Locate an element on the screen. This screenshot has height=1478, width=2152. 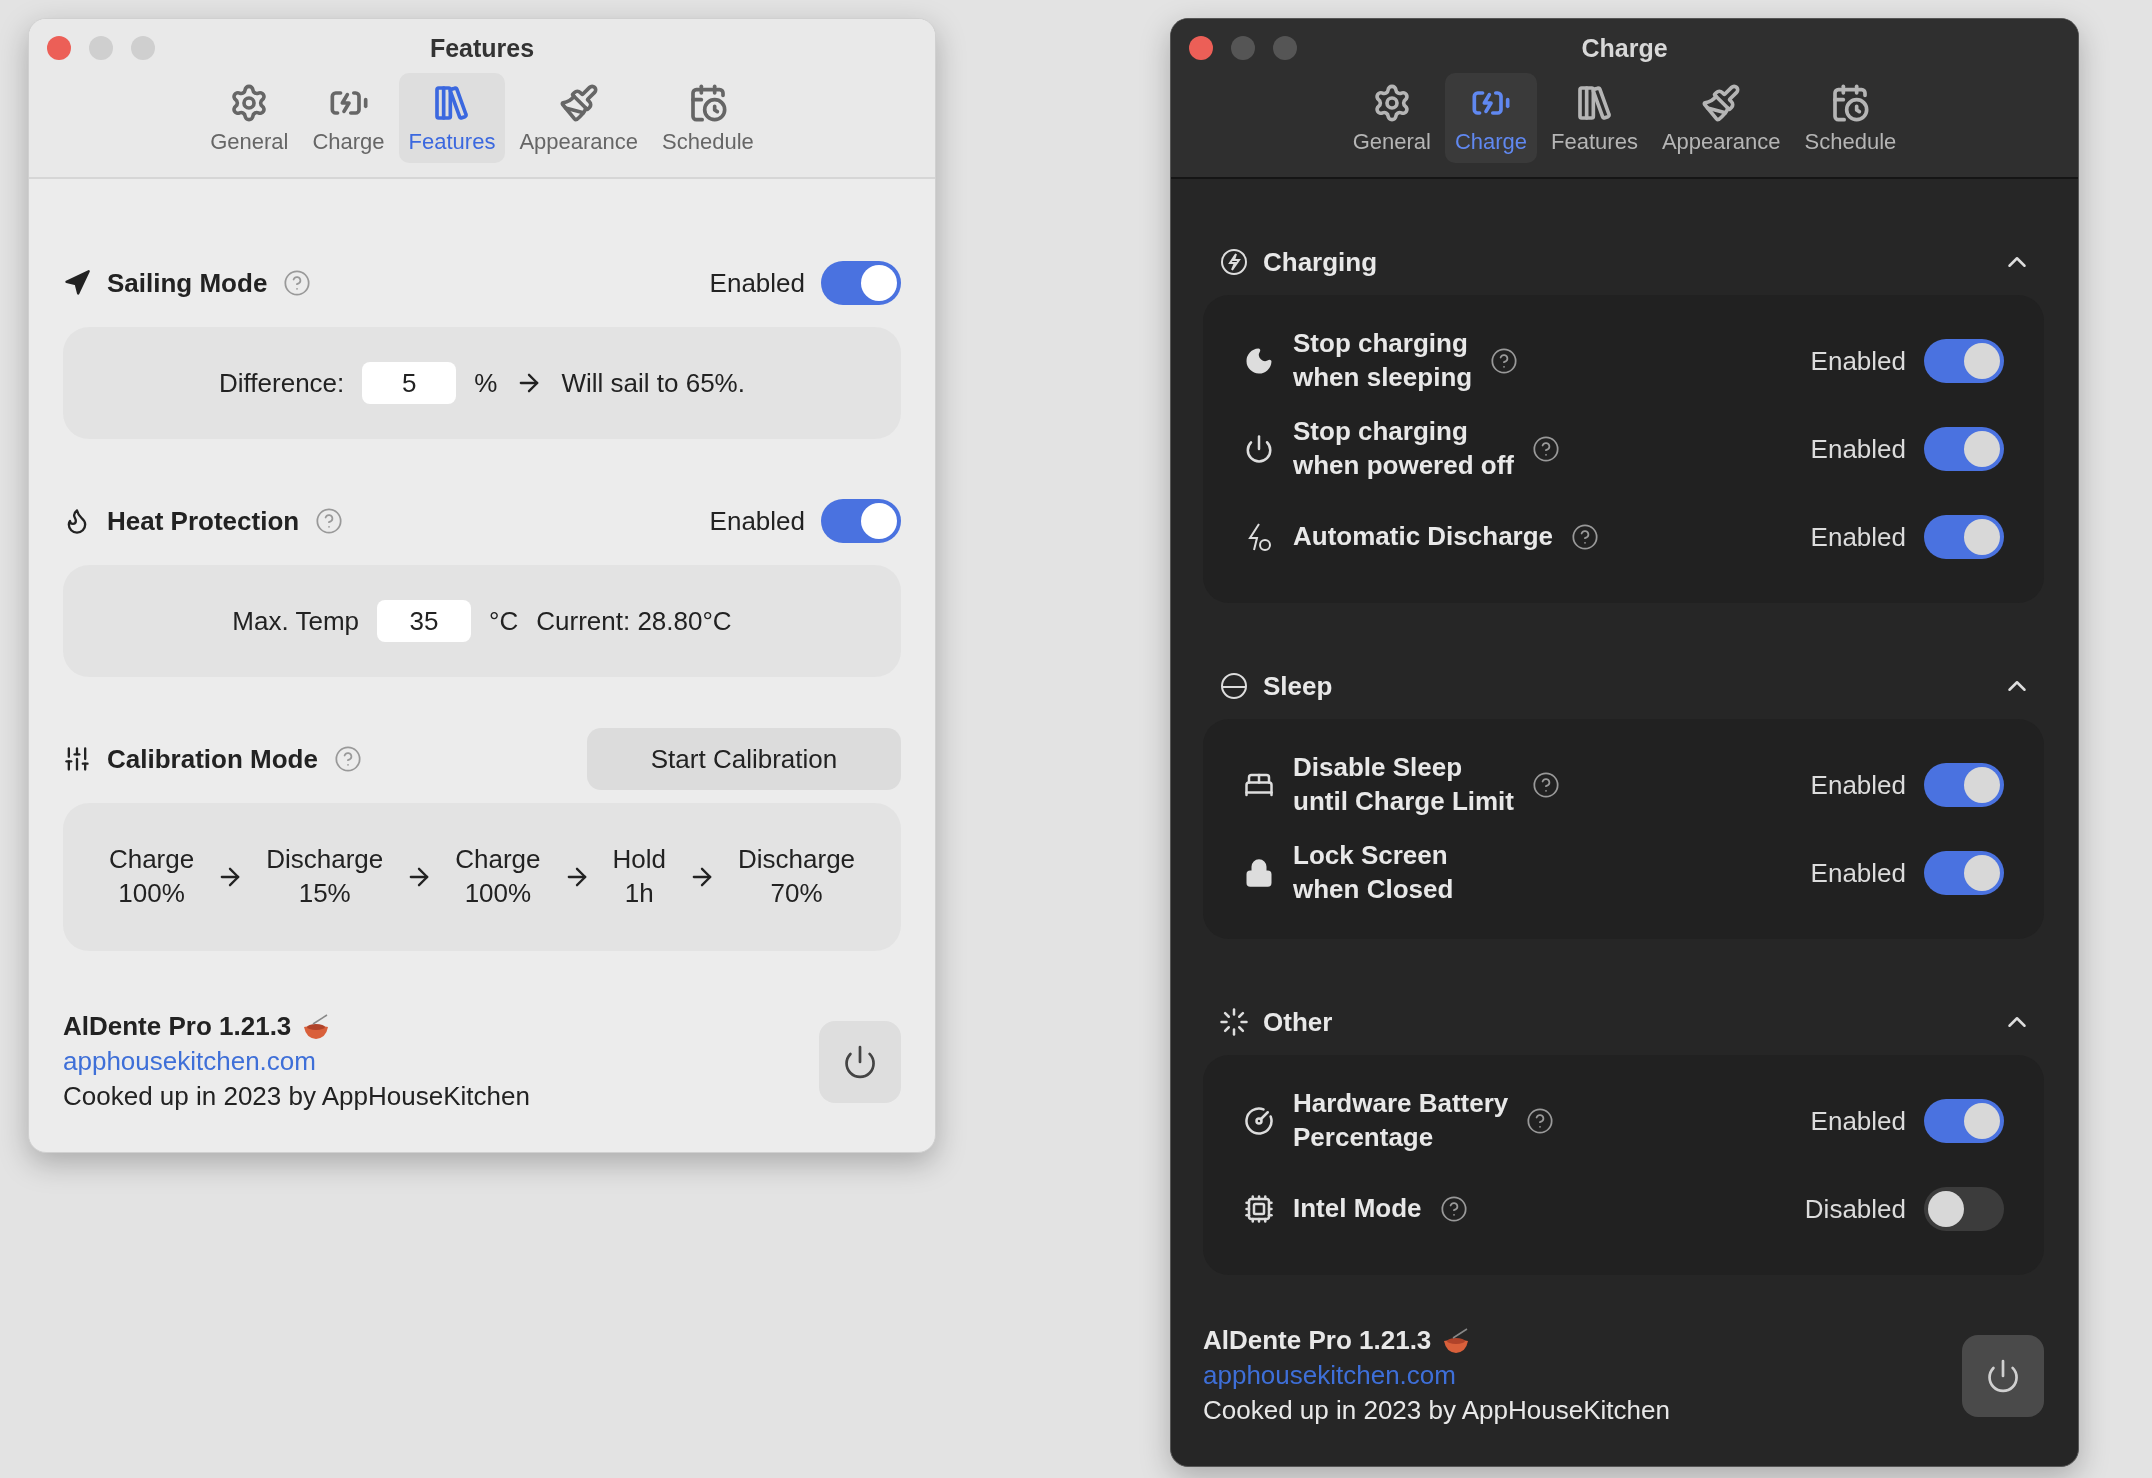
status-label: Disabled is located at coordinates (1855, 1209).